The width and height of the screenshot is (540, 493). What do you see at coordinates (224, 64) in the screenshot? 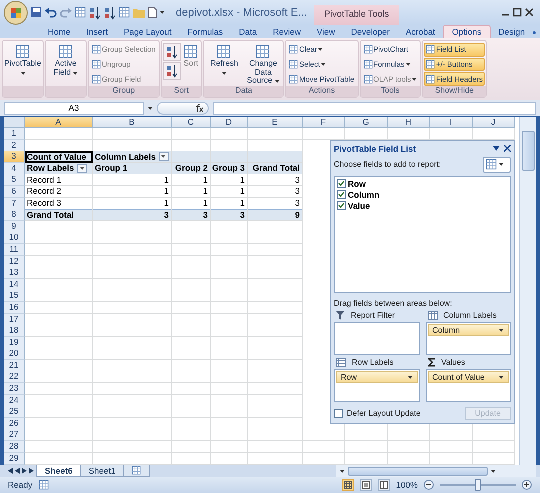
I see `ribbon-button: Refresh` at bounding box center [224, 64].